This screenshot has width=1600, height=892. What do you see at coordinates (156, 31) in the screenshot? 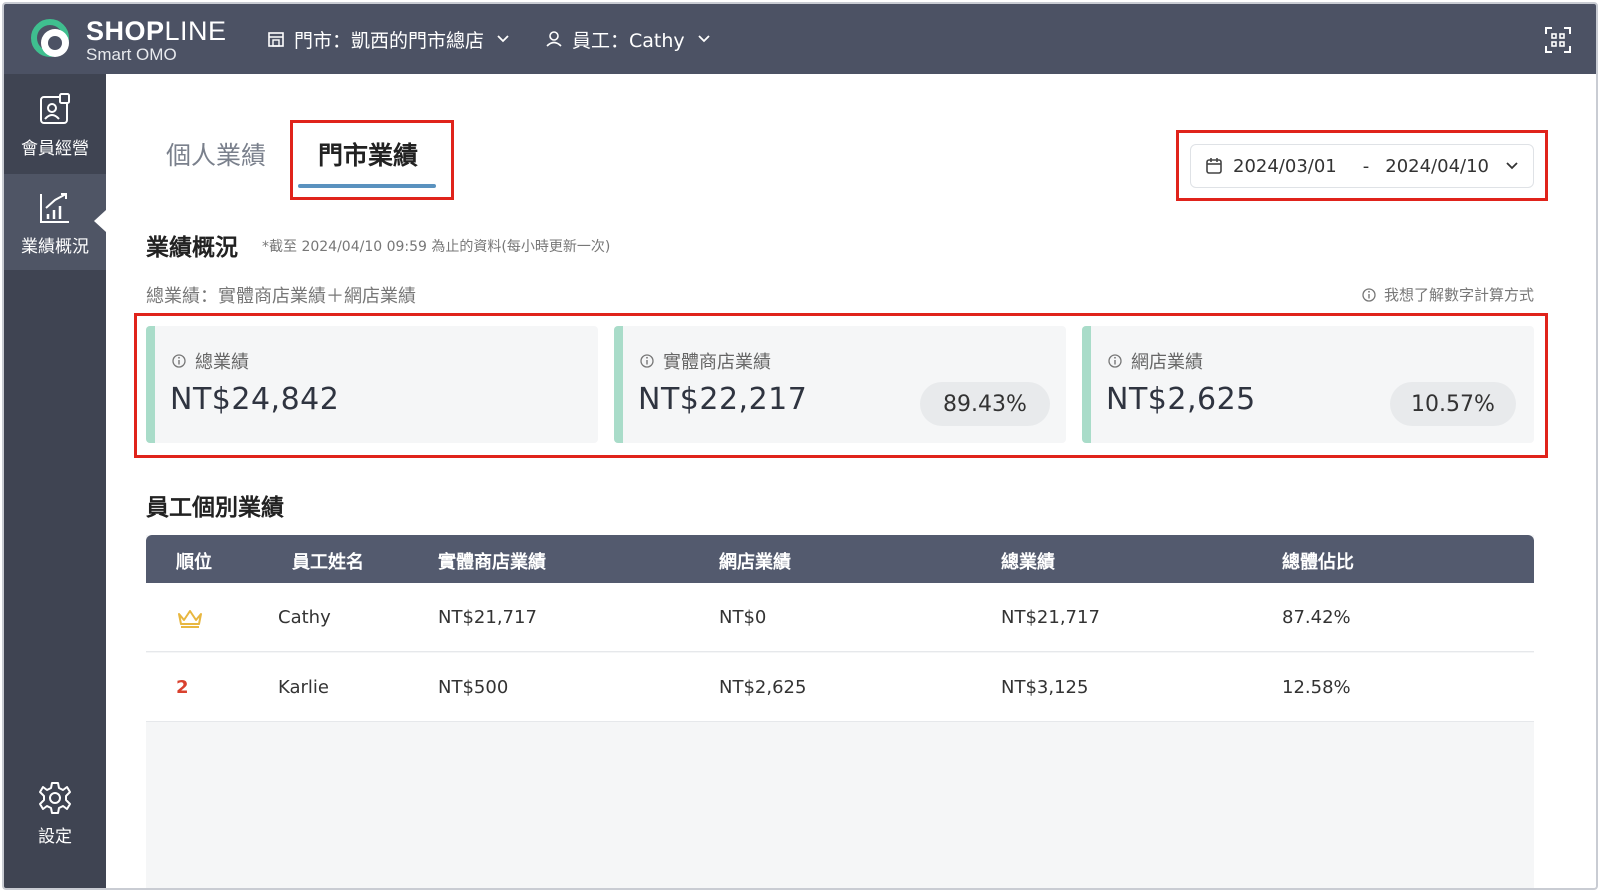
I see `brand-name: SHOPLINE` at bounding box center [156, 31].